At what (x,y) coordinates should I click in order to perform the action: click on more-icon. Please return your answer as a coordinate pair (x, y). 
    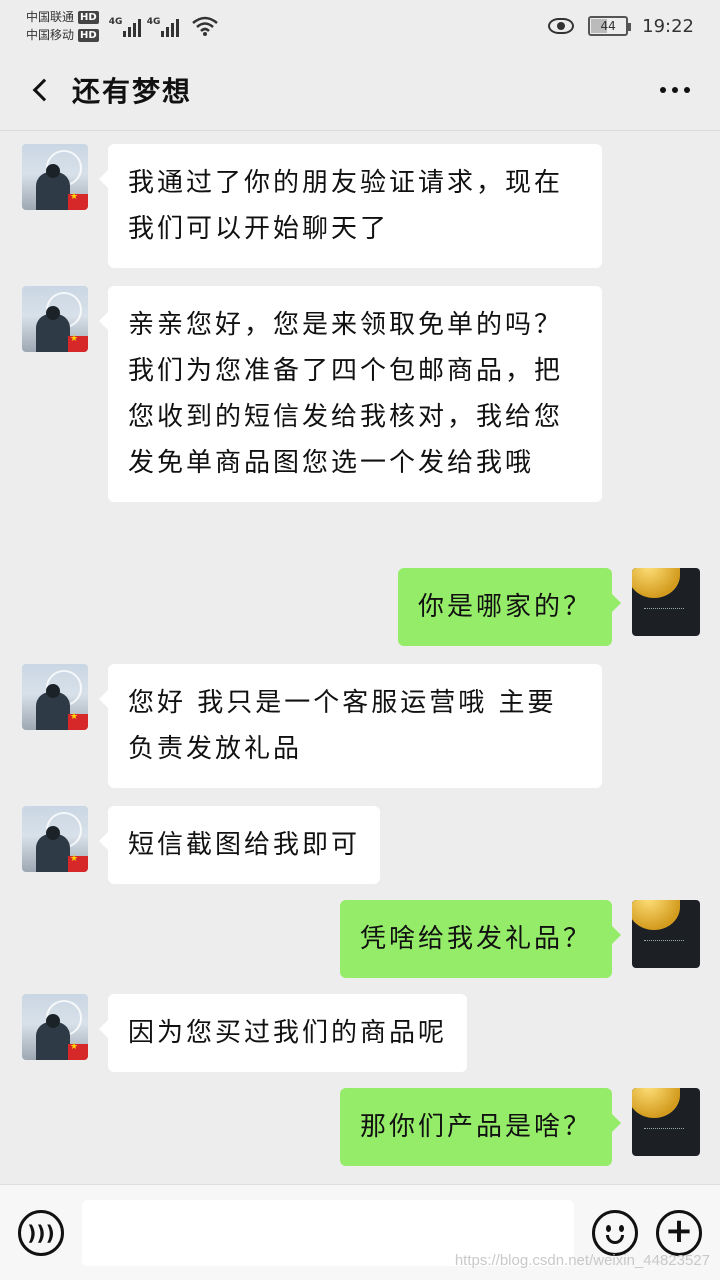
    Looking at the image, I should click on (675, 90).